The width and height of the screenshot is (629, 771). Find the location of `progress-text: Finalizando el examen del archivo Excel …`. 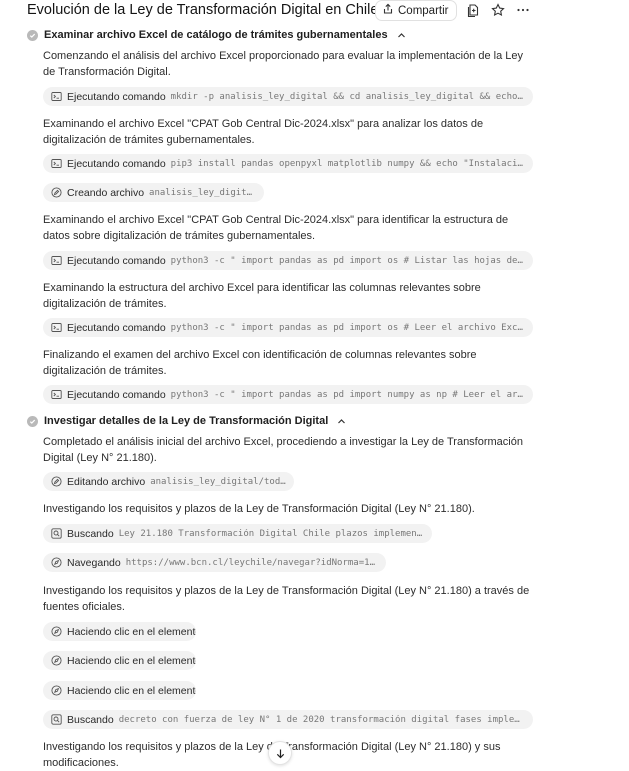

progress-text: Finalizando el examen del archivo Excel … is located at coordinates (260, 363).